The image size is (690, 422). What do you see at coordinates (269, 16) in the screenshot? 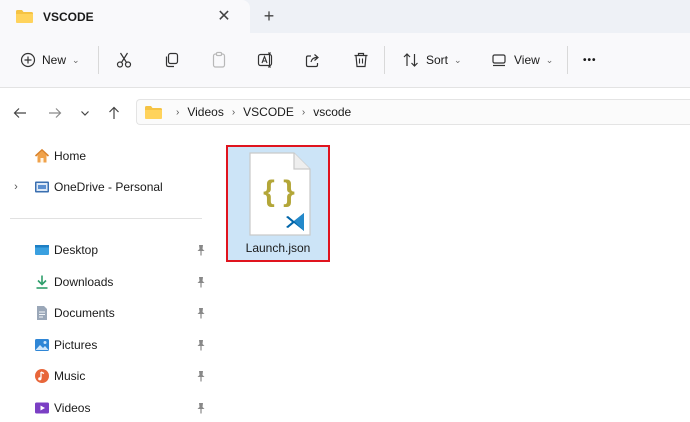
I see `new-tab-button: +` at bounding box center [269, 16].